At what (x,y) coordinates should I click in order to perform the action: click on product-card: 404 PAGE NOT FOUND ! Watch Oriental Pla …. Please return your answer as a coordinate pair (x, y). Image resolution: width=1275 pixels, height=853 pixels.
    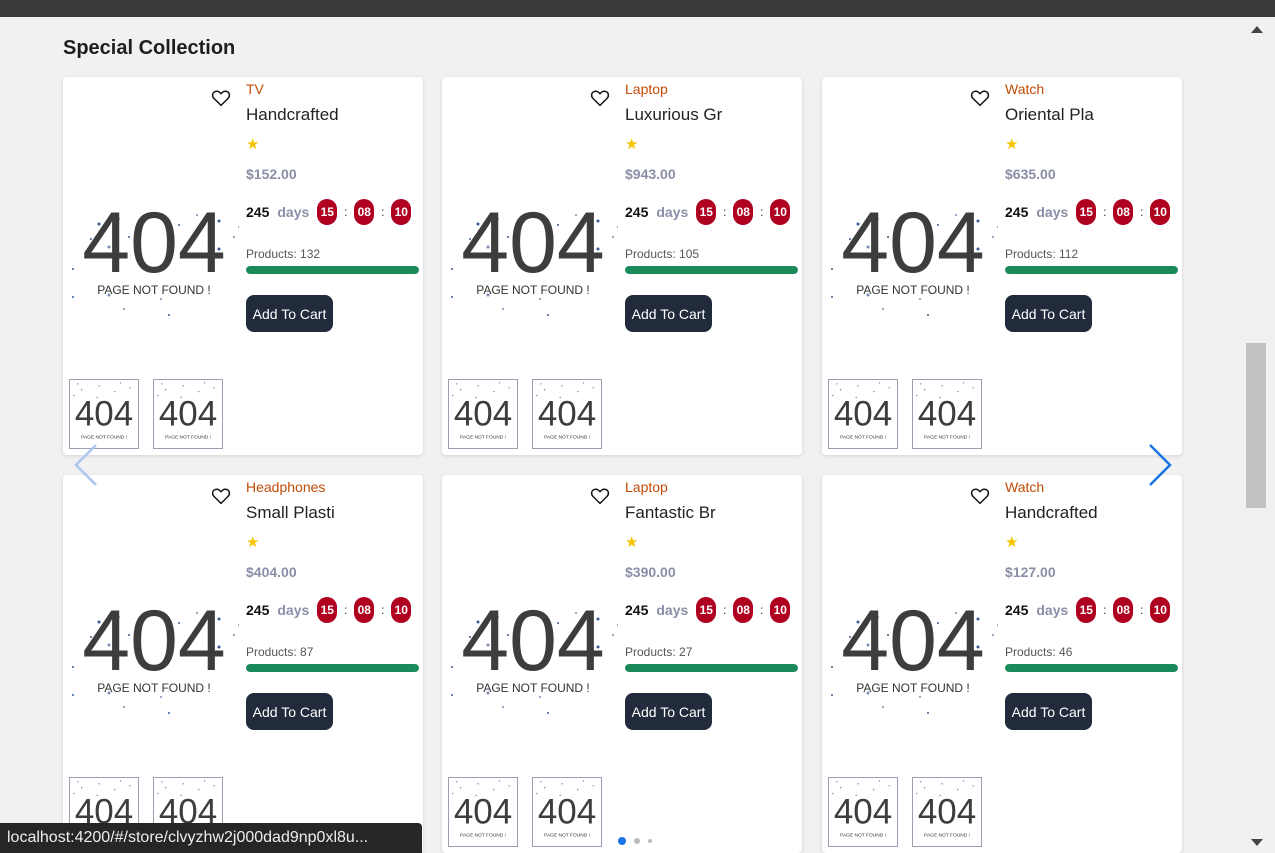
    Looking at the image, I should click on (1002, 266).